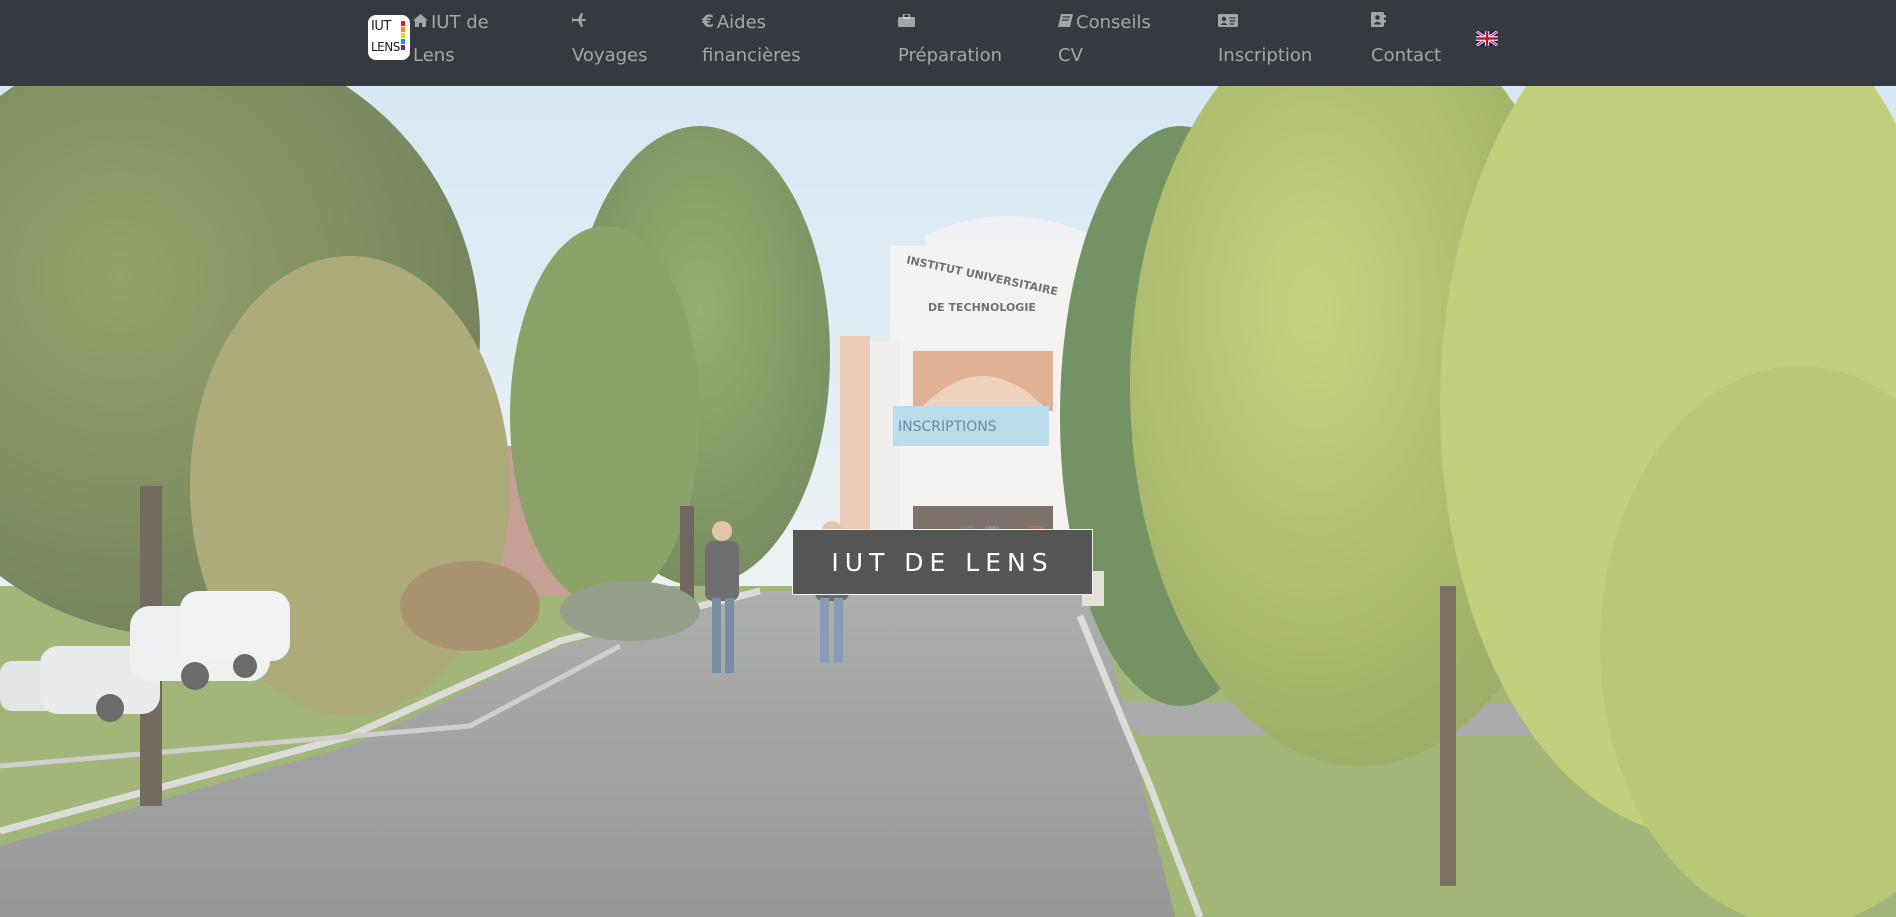 Image resolution: width=1896 pixels, height=917 pixels. What do you see at coordinates (420, 22) in the screenshot?
I see `home-icon` at bounding box center [420, 22].